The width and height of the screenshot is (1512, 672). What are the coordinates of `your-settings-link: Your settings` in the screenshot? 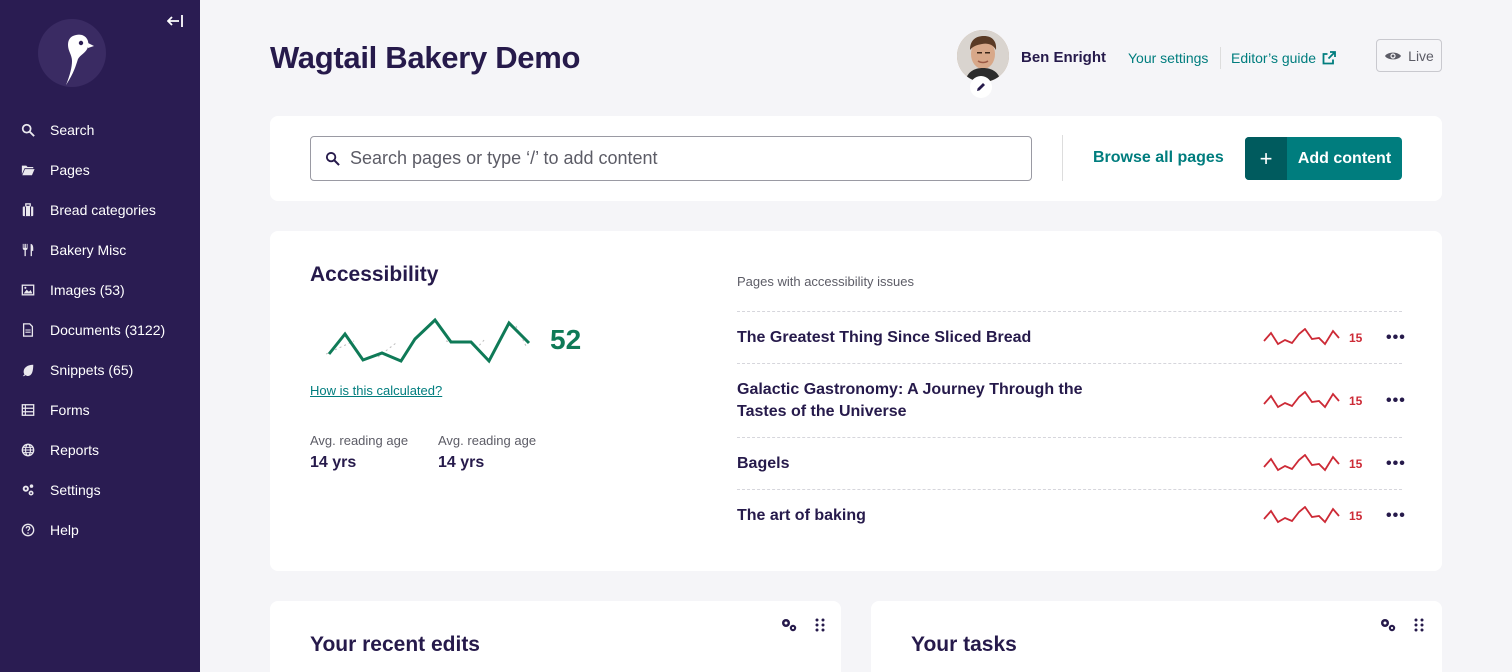 It's located at (1168, 58).